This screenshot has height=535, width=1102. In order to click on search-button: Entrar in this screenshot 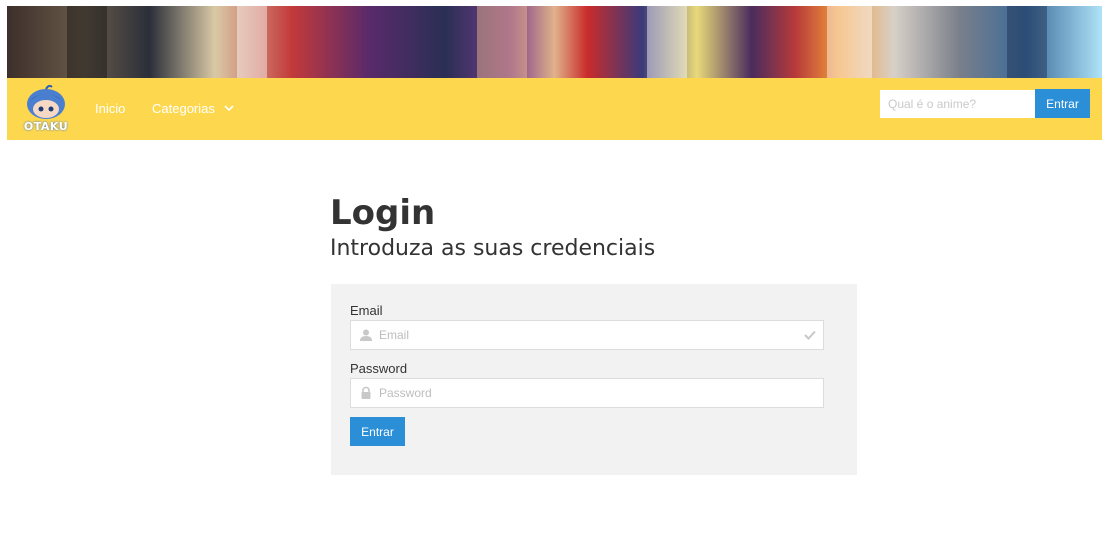, I will do `click(1062, 103)`.